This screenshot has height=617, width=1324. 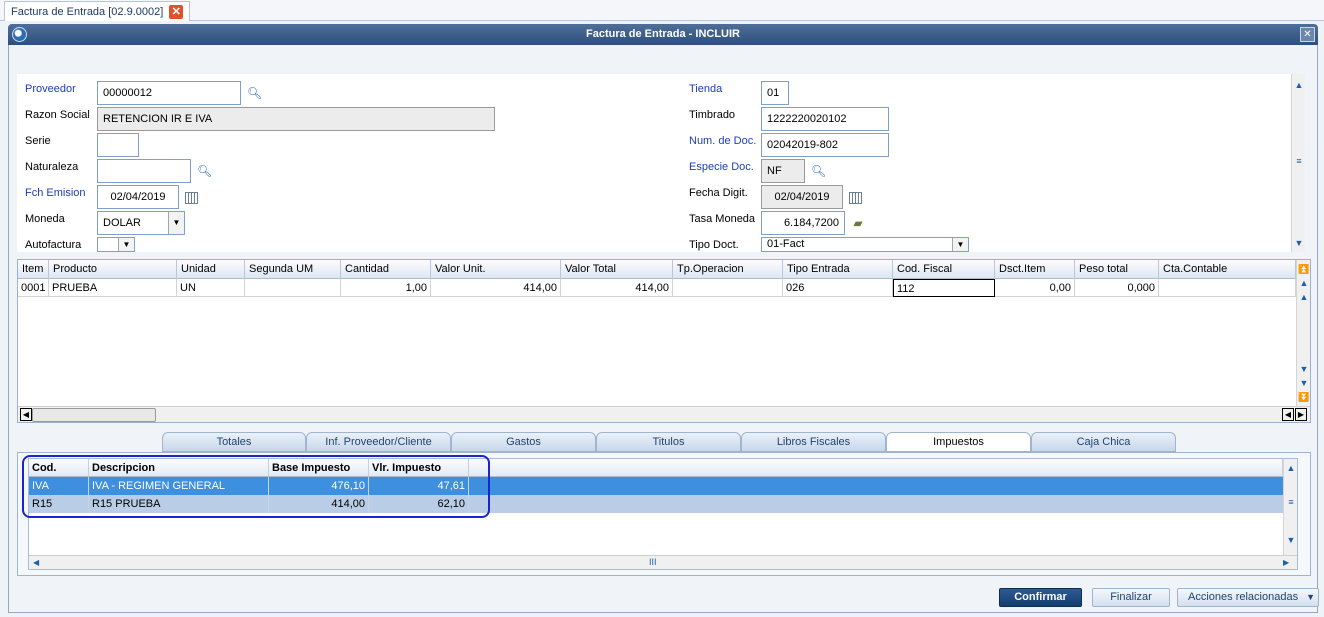 What do you see at coordinates (386, 269) in the screenshot?
I see `column-header: Cantidad` at bounding box center [386, 269].